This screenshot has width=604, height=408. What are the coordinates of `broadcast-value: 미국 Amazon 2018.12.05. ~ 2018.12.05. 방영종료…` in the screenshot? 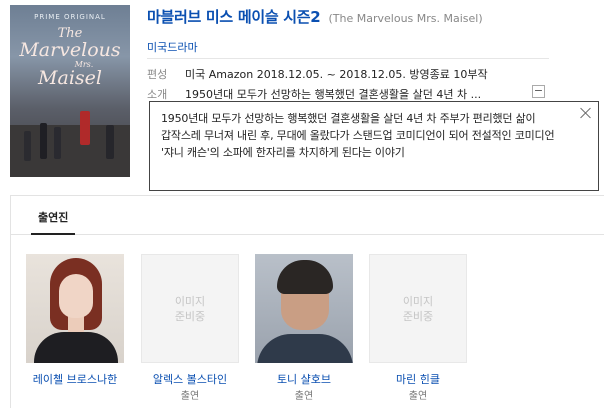 It's located at (336, 74).